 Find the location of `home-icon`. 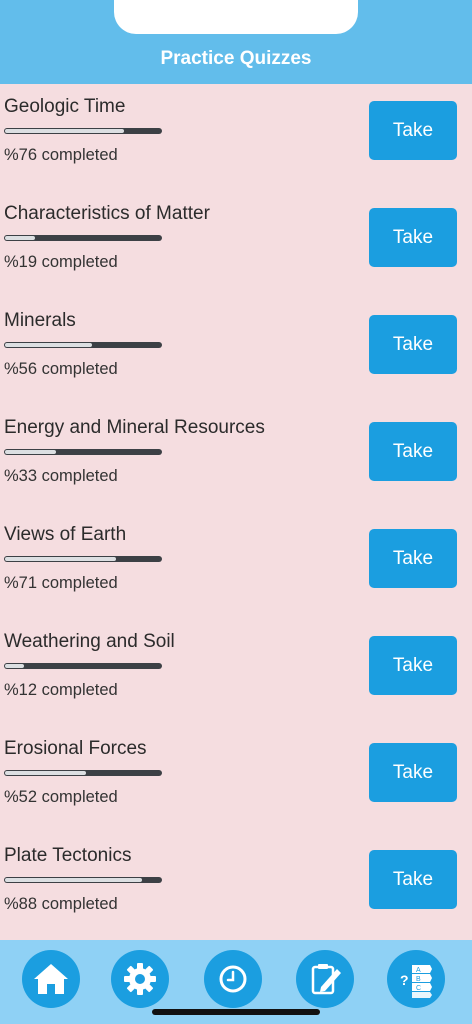

home-icon is located at coordinates (51, 979).